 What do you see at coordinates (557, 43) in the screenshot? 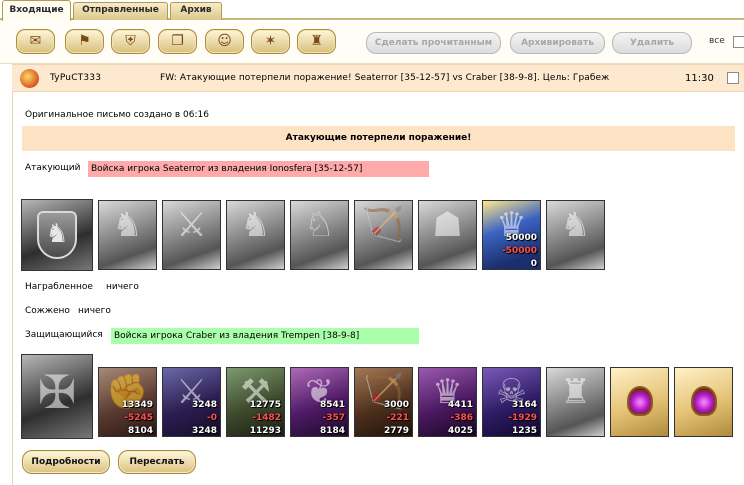
I see `archive-button: Архивировать` at bounding box center [557, 43].